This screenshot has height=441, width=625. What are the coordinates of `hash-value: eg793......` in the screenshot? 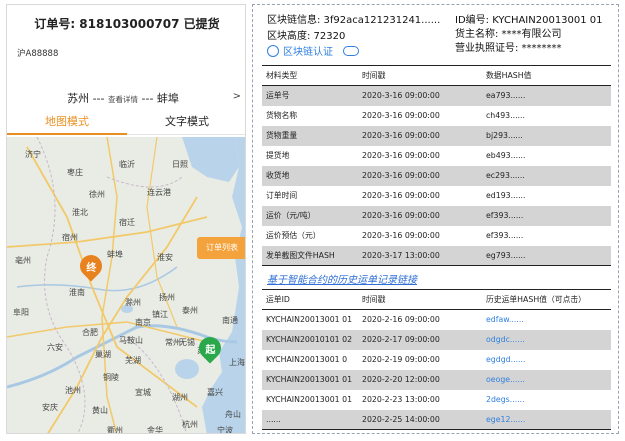 It's located at (546, 255).